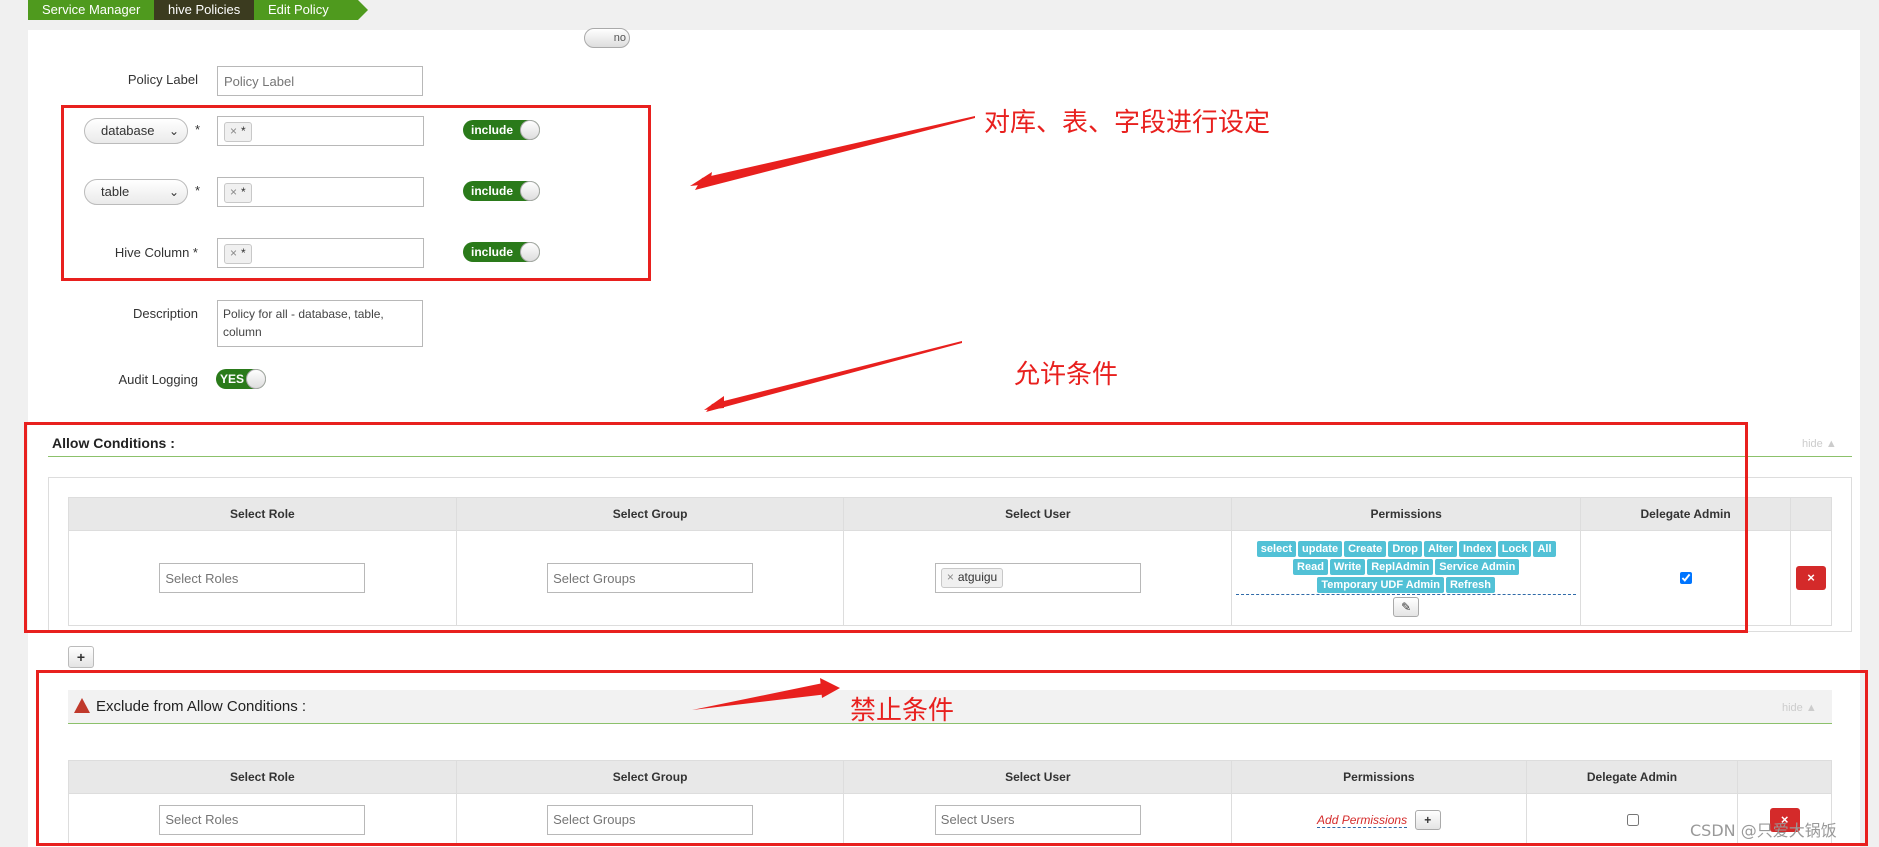 This screenshot has width=1879, height=847. I want to click on arrow-deny, so click(760, 696).